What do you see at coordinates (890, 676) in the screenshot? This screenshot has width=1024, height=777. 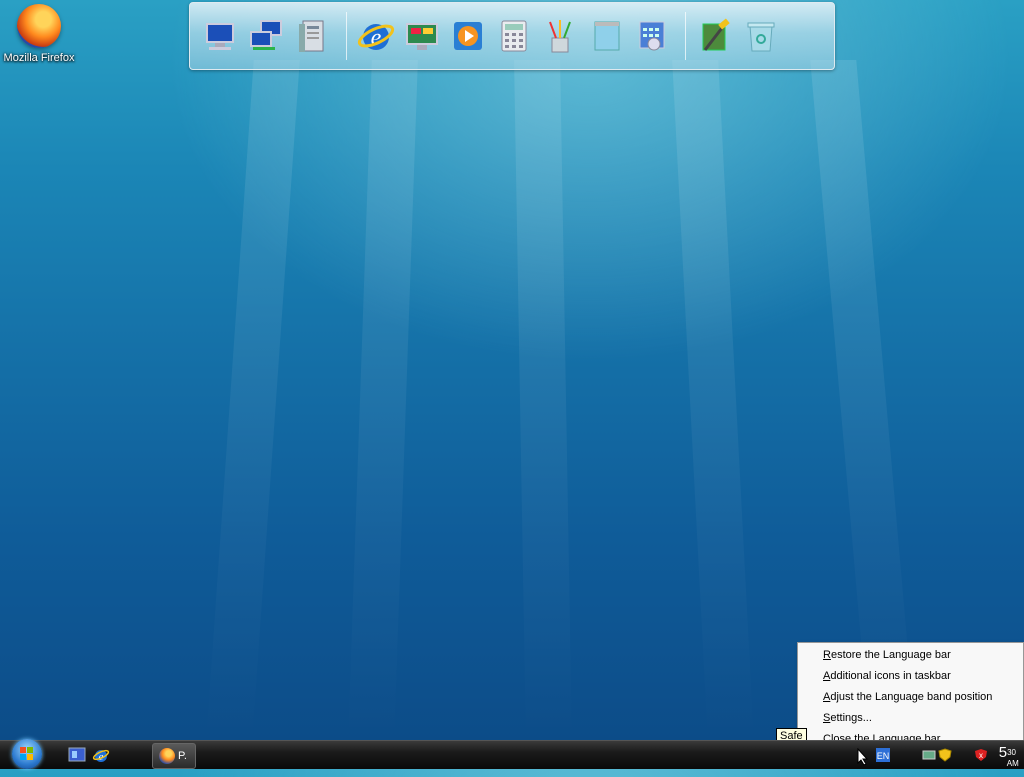 I see `menu-item-label: dditional icons in taskbar` at bounding box center [890, 676].